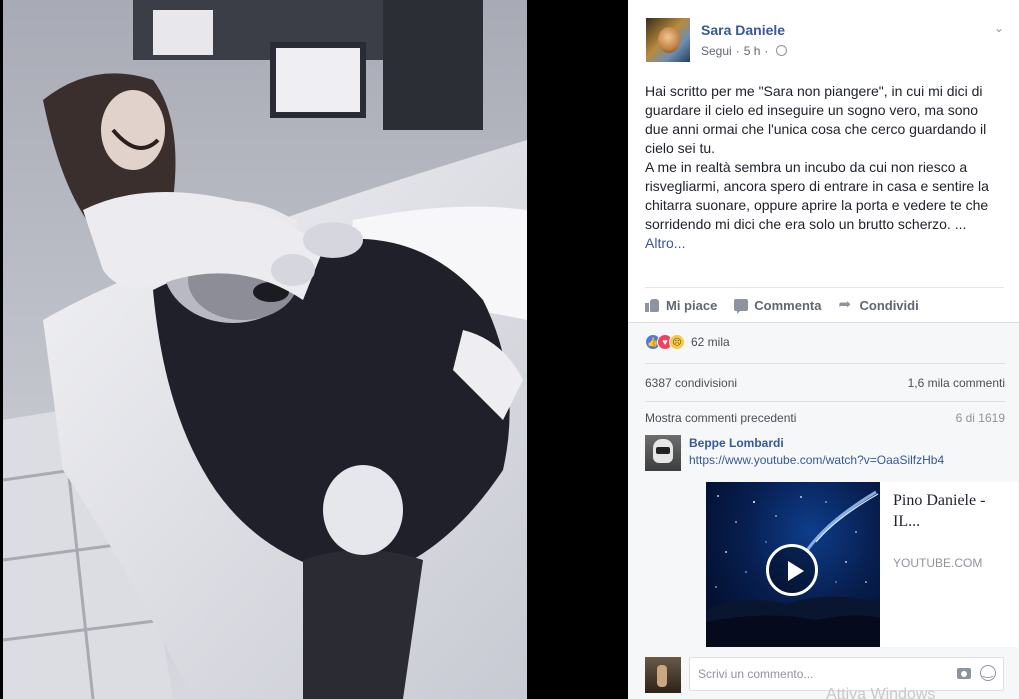 Image resolution: width=1019 pixels, height=699 pixels. Describe the element at coordinates (677, 342) in the screenshot. I see `sad-reaction-icon: ☹` at that location.